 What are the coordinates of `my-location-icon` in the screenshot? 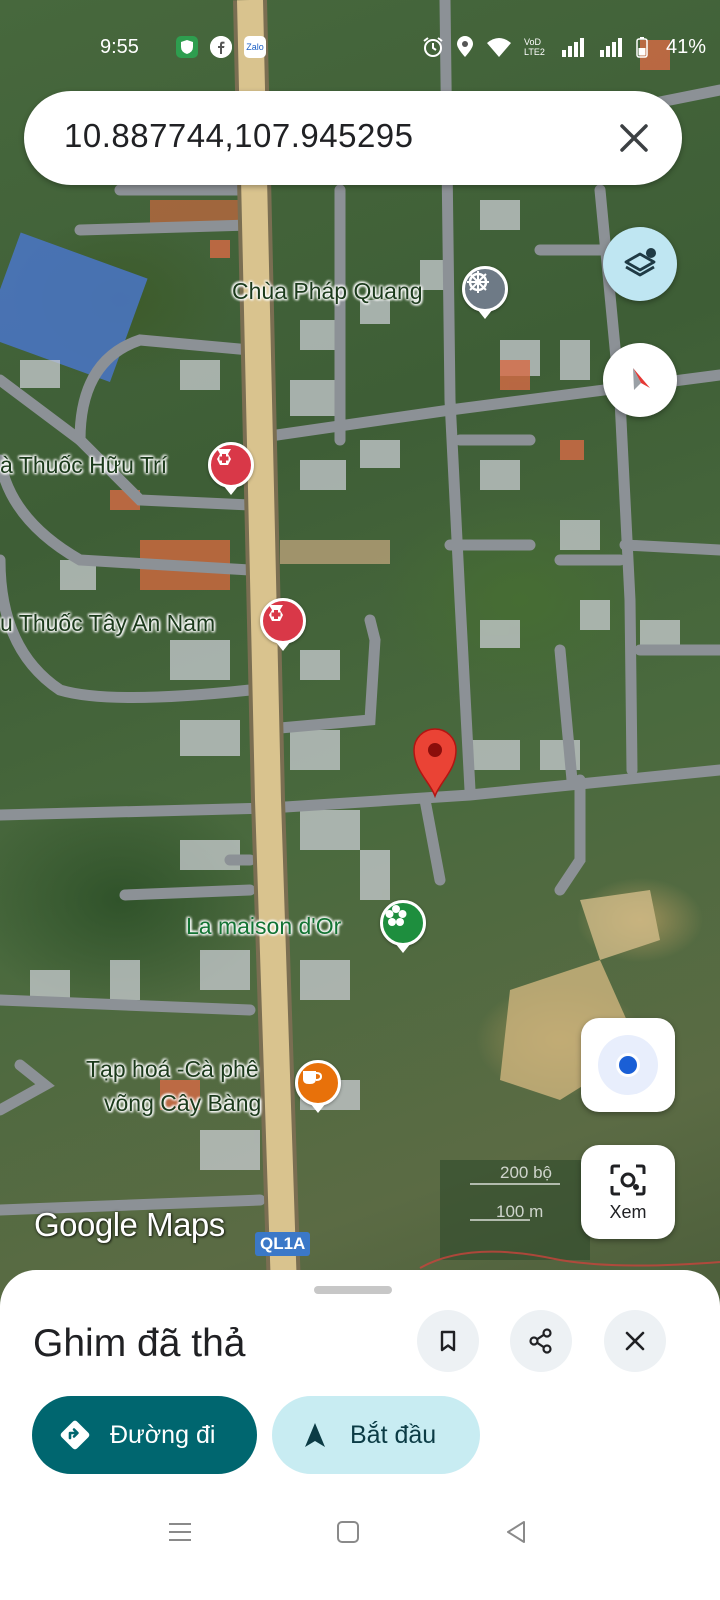 It's located at (628, 1065).